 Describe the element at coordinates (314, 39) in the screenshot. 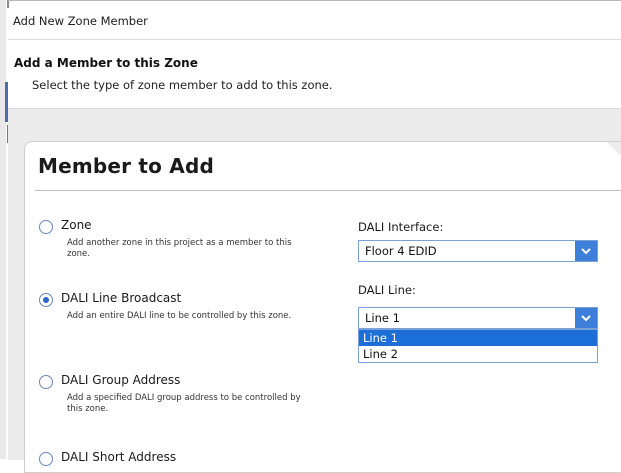

I see `header-divider` at that location.